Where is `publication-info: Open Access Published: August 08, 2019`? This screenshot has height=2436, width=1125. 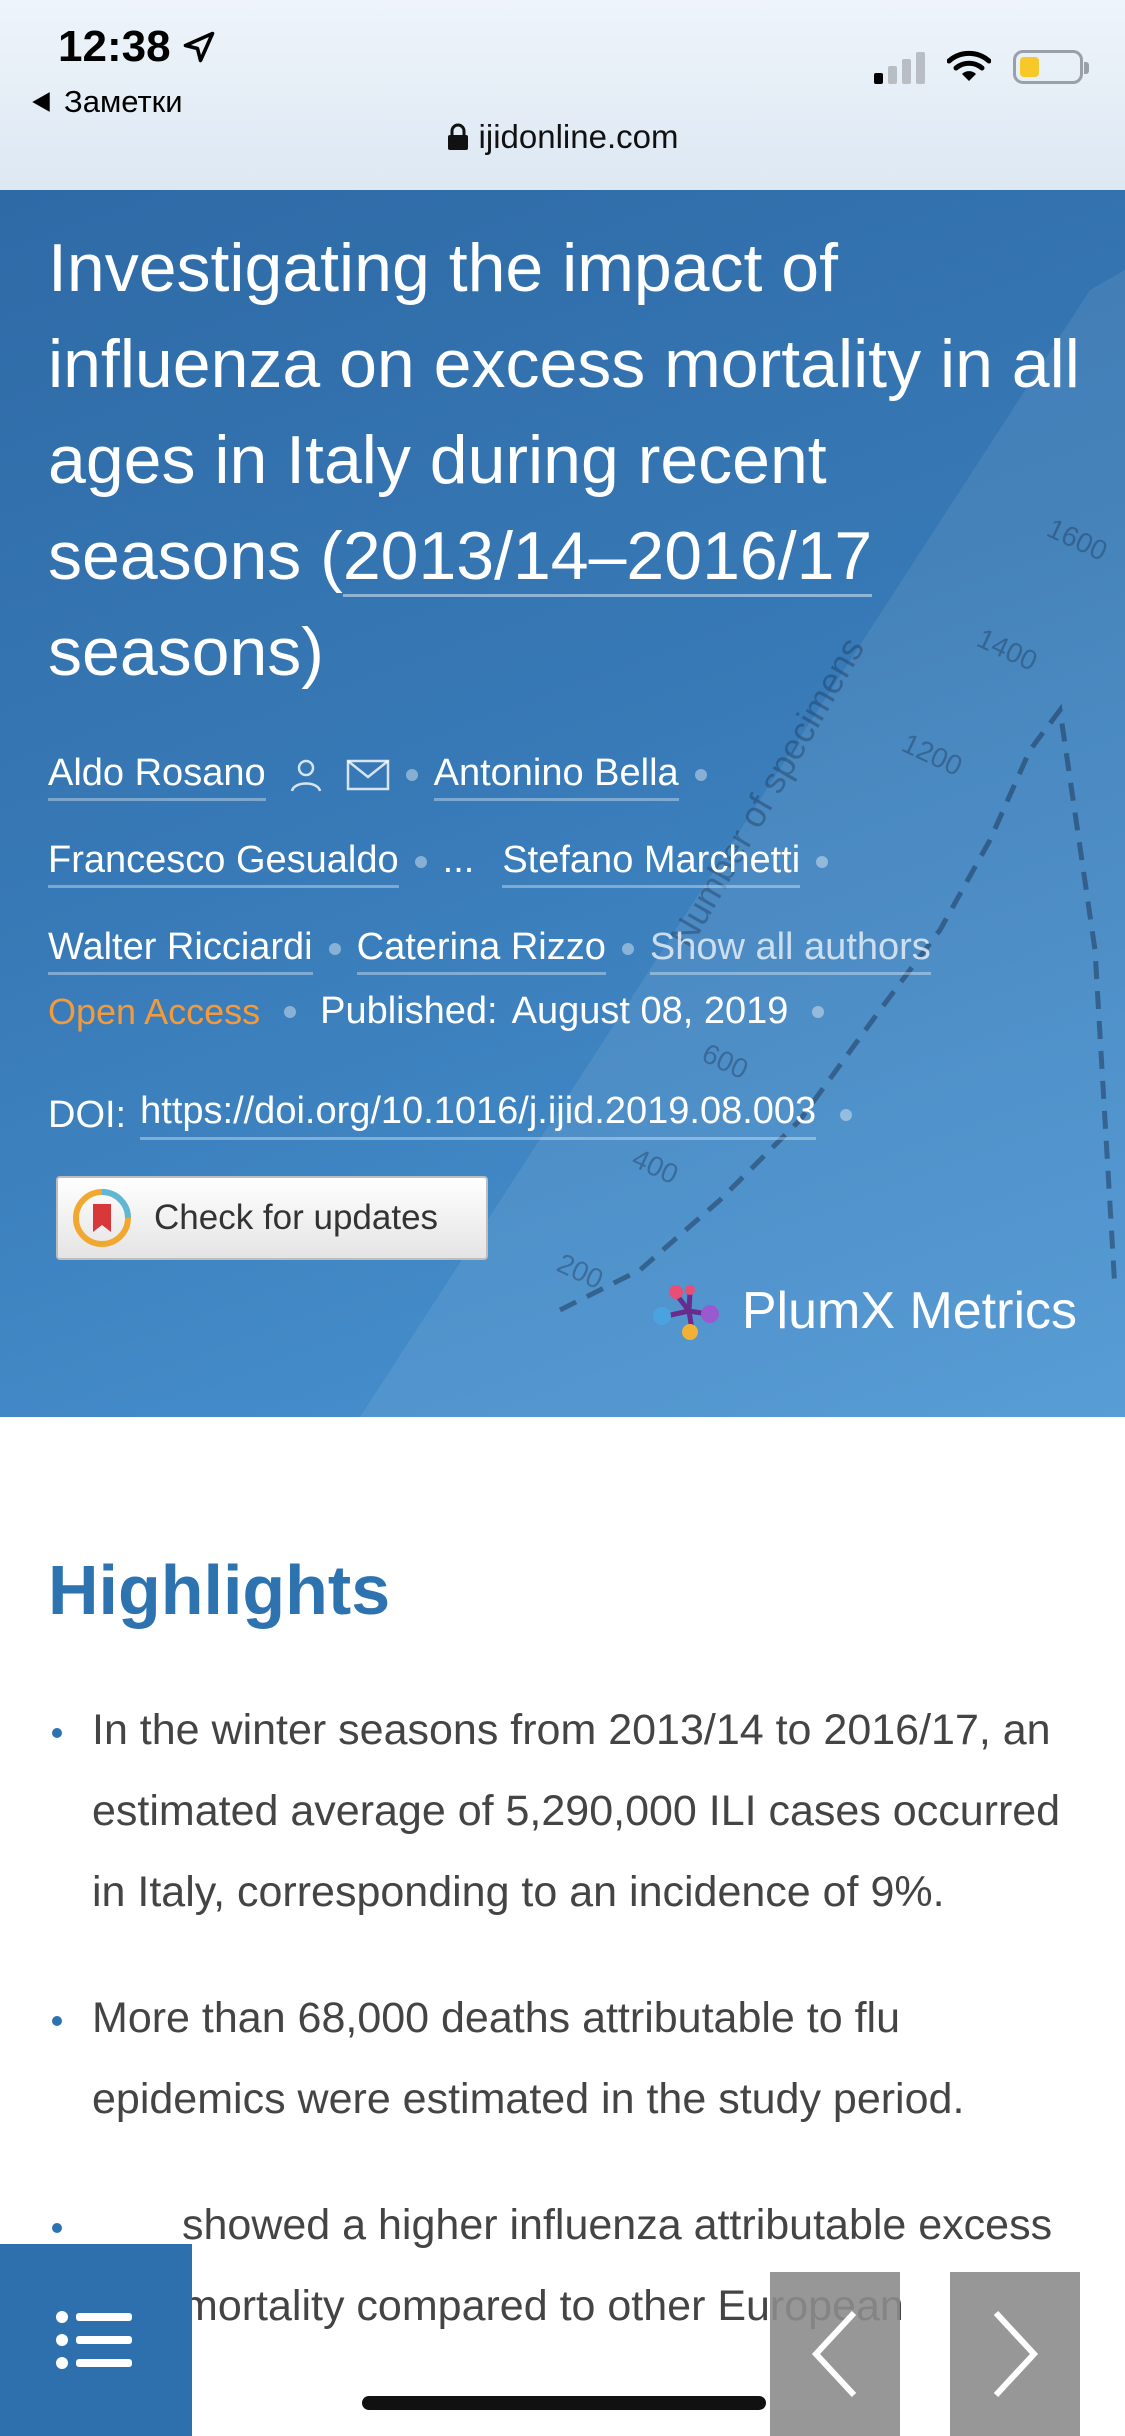
publication-info: Open Access Published: August 08, 2019 is located at coordinates (573, 1011).